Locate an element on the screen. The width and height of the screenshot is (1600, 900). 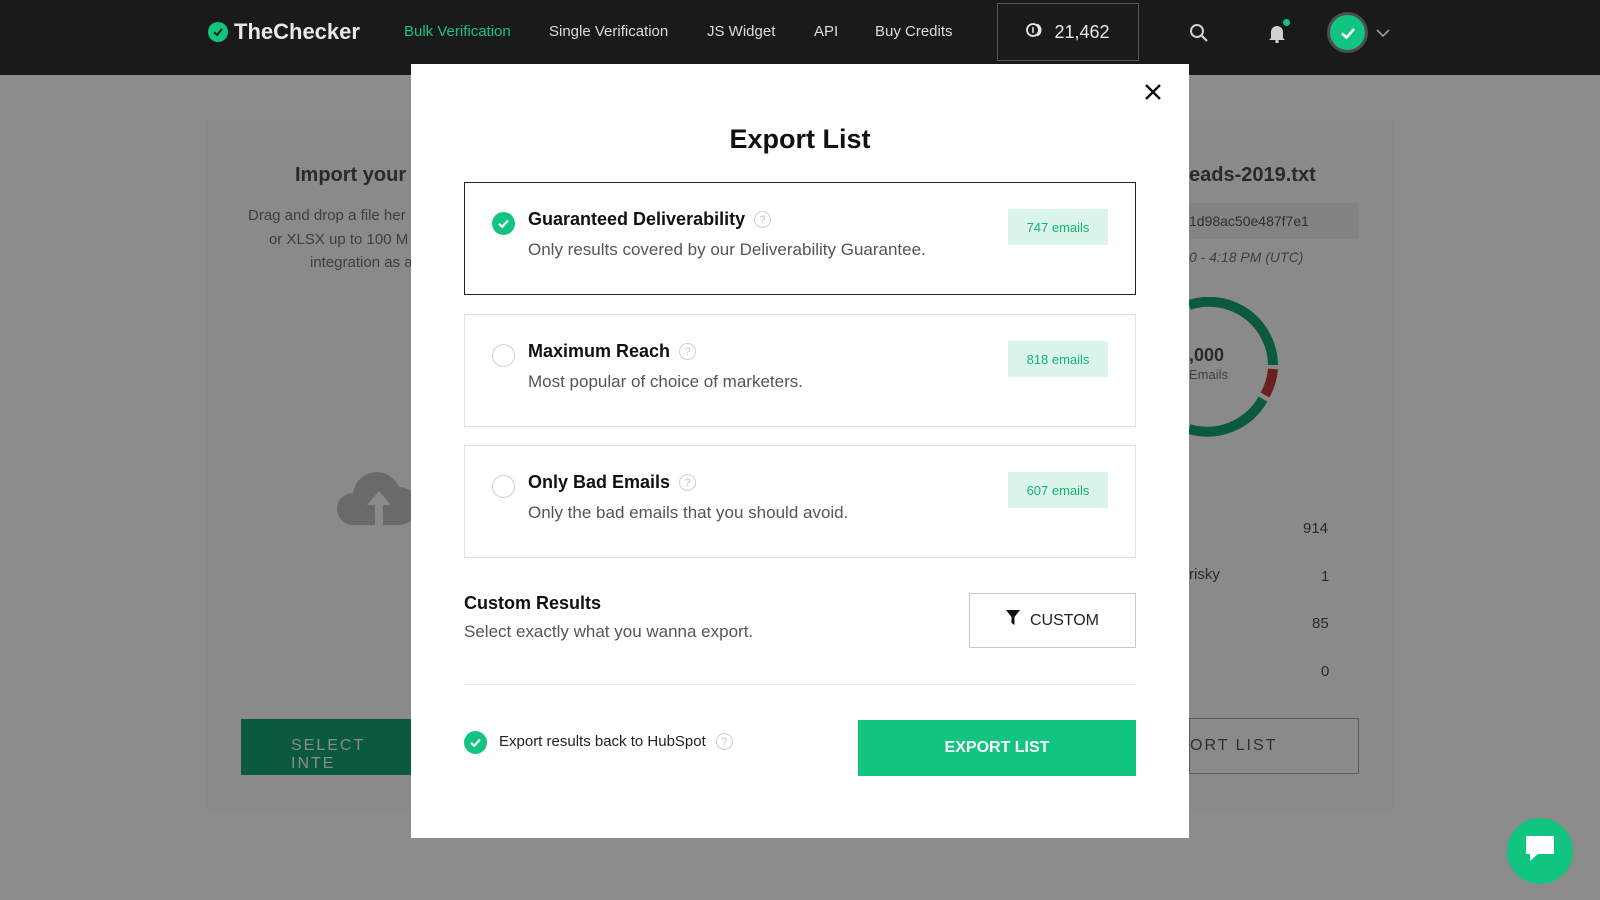
export-list-bg-button: ORT LIST is located at coordinates (1274, 746).